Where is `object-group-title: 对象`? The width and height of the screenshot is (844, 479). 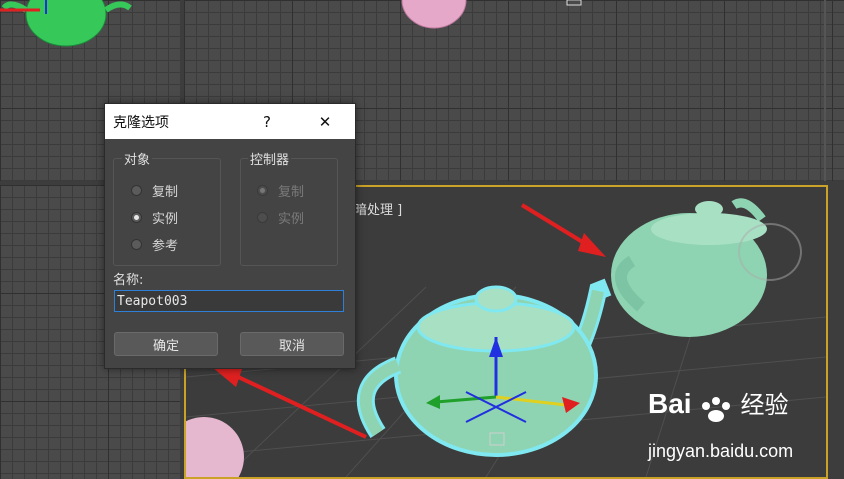
object-group-title: 对象 is located at coordinates (137, 158).